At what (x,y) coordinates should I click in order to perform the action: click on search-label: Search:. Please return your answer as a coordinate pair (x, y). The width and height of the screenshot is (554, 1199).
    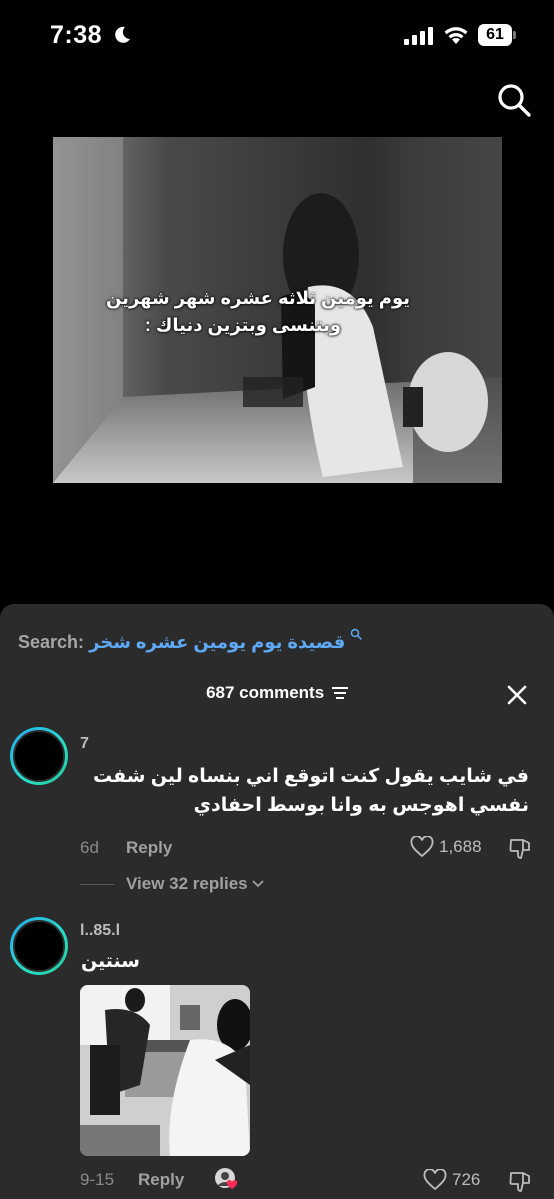
    Looking at the image, I should click on (51, 642).